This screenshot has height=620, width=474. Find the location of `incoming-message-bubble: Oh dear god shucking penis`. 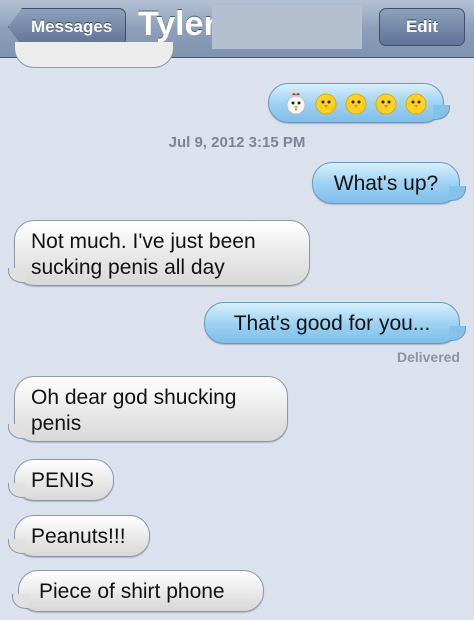

incoming-message-bubble: Oh dear god shucking penis is located at coordinates (148, 409).